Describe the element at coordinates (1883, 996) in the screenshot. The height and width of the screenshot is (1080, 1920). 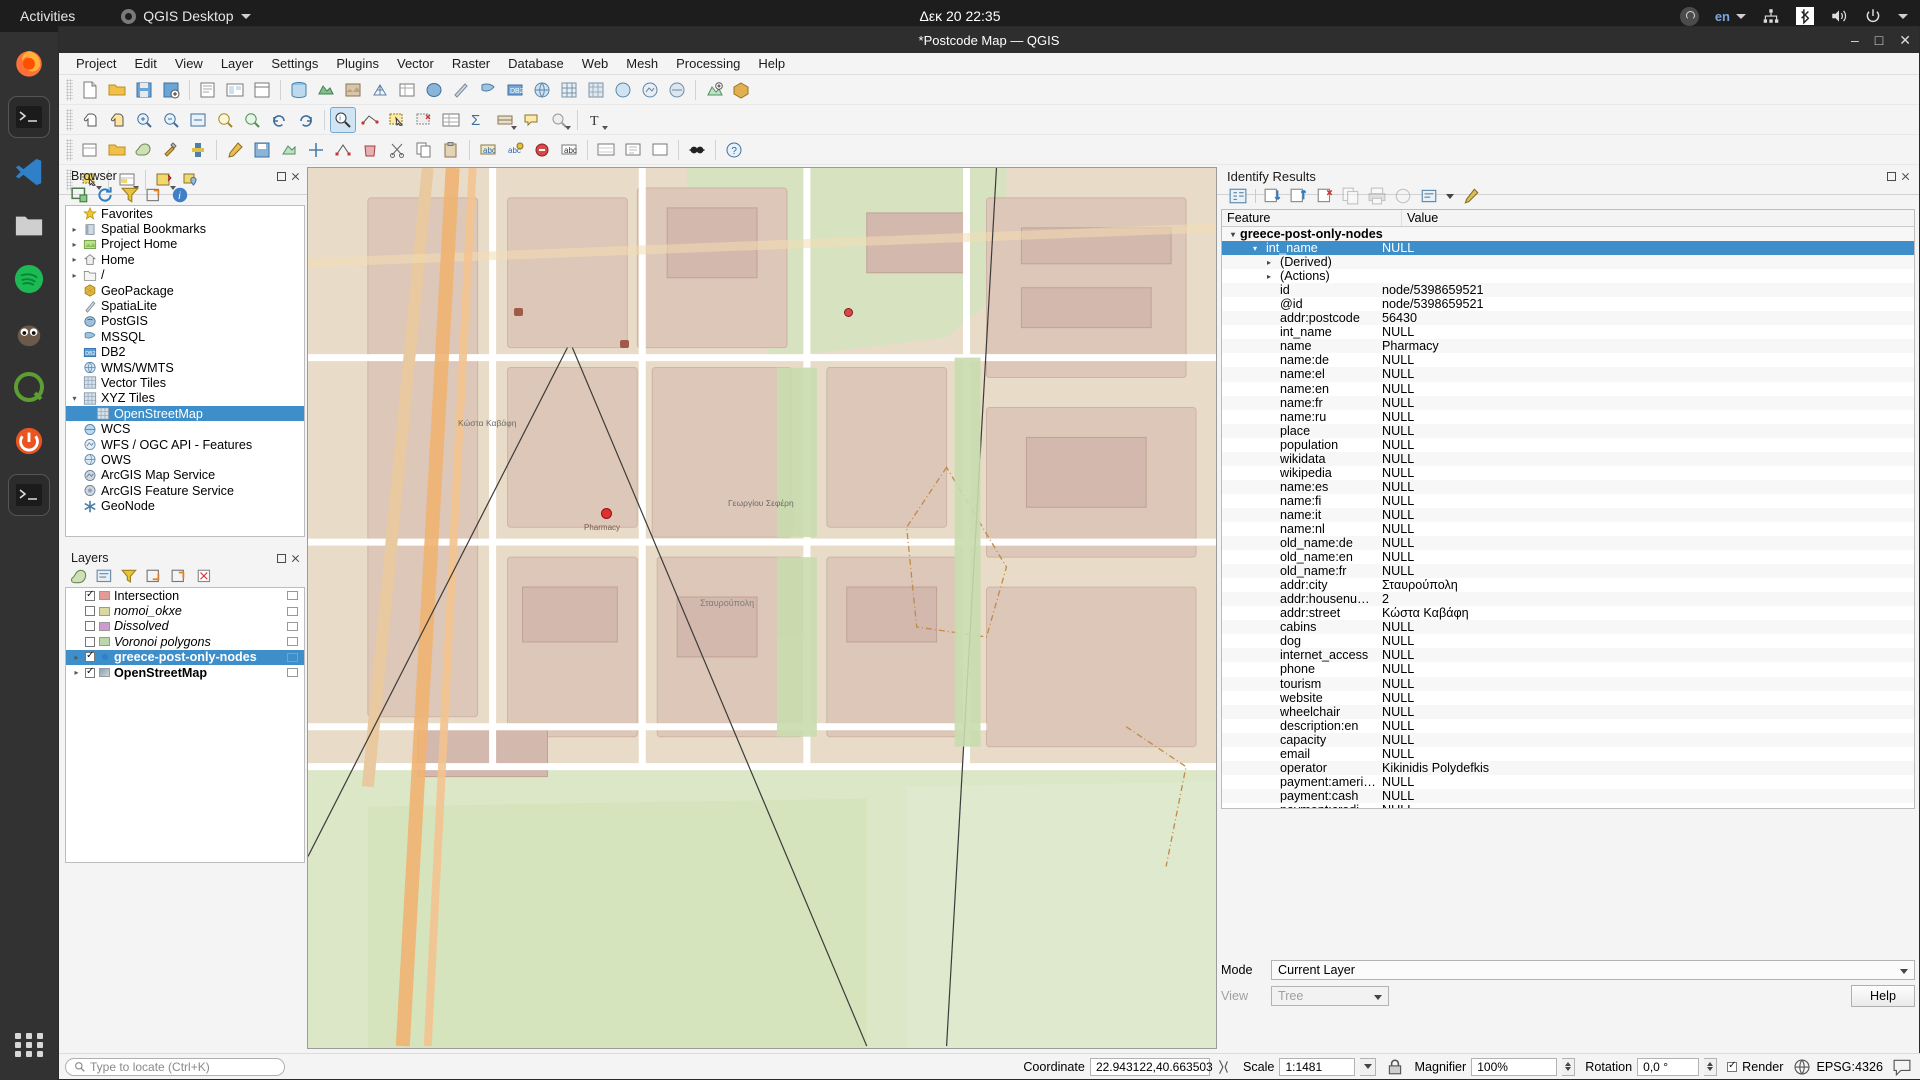
I see `help-button: Help` at that location.